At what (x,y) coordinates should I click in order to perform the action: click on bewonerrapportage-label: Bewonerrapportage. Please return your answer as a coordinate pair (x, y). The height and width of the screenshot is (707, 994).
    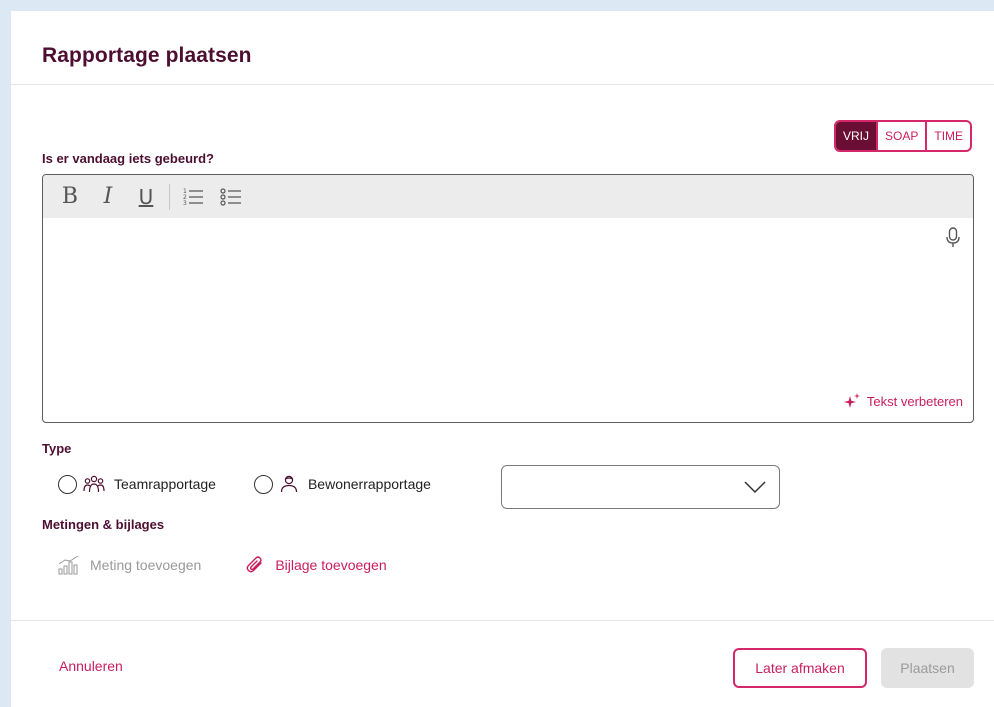
    Looking at the image, I should click on (369, 484).